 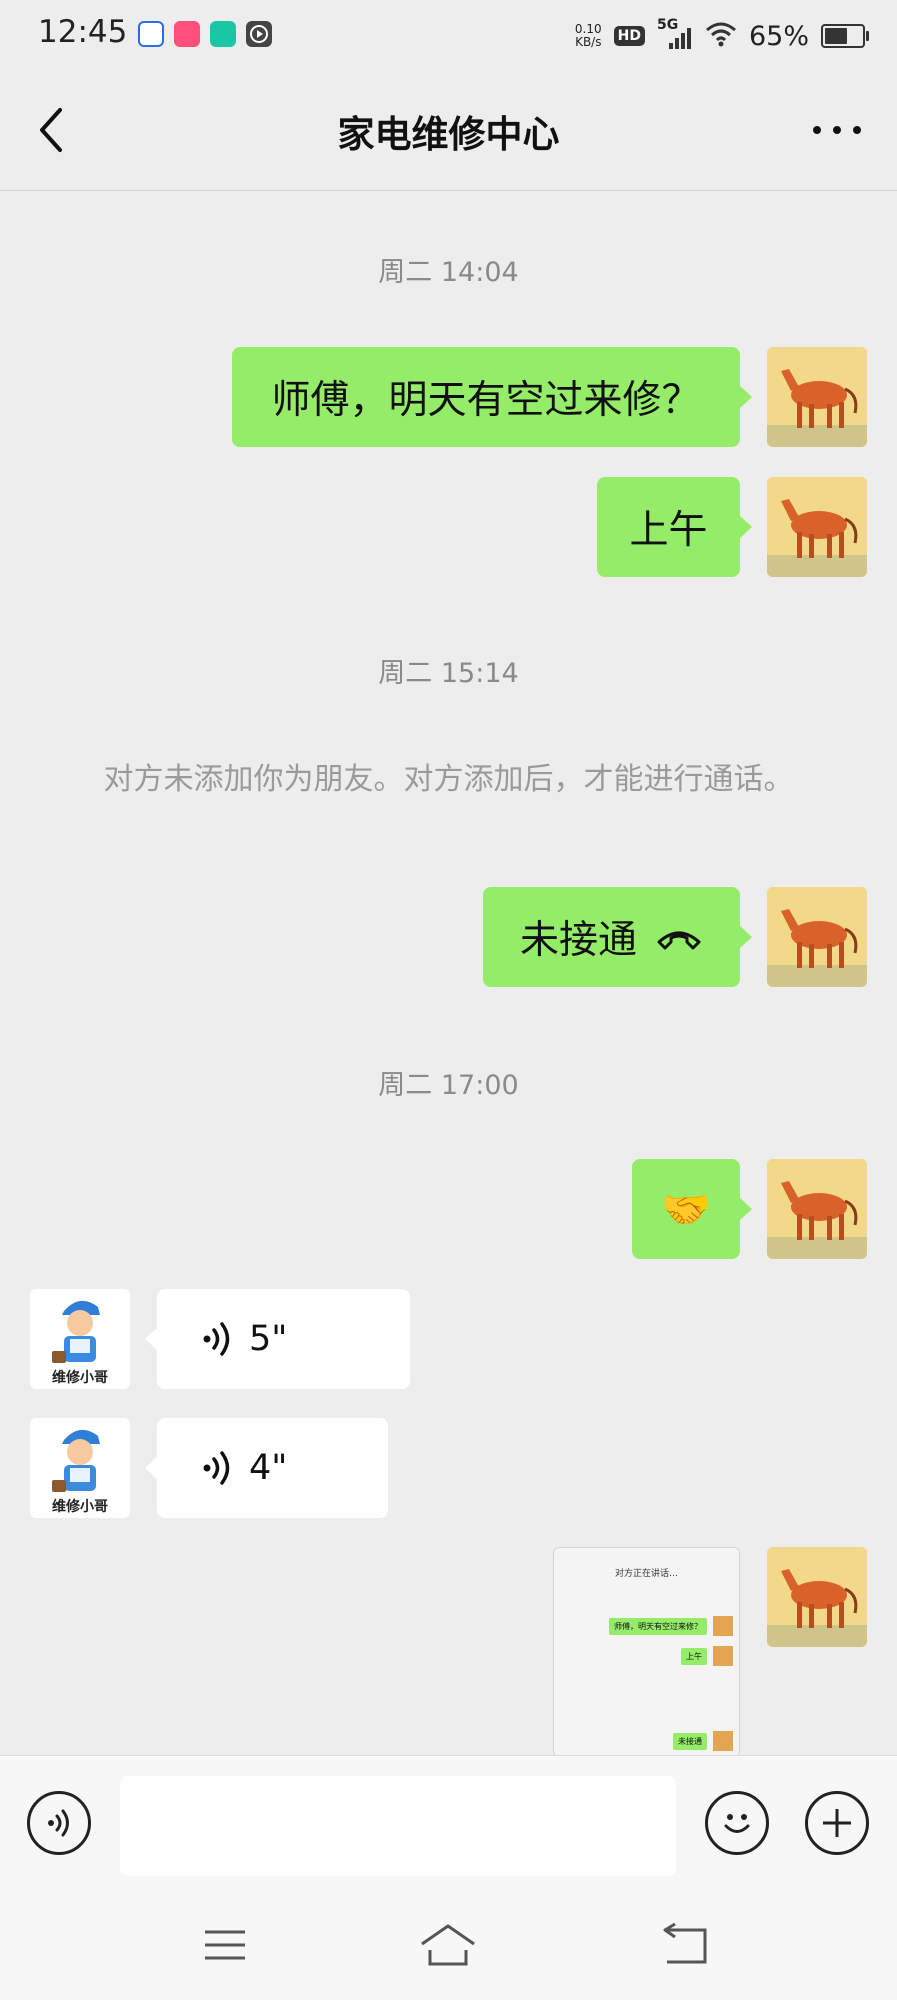 I want to click on more-actions-button, so click(x=837, y=1823).